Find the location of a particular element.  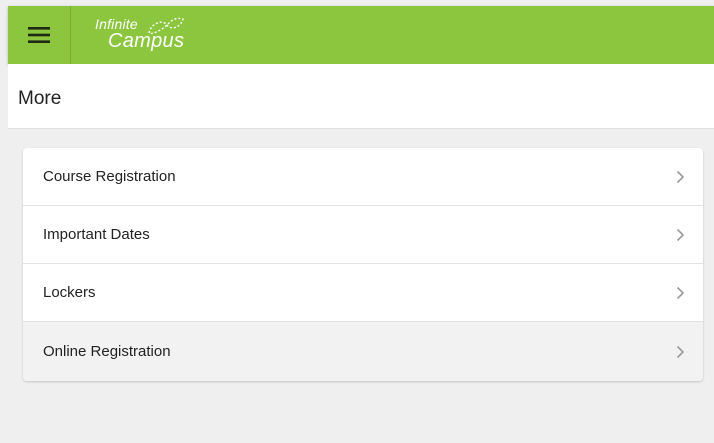

menu-item-important-dates: Important Dates is located at coordinates (363, 235).